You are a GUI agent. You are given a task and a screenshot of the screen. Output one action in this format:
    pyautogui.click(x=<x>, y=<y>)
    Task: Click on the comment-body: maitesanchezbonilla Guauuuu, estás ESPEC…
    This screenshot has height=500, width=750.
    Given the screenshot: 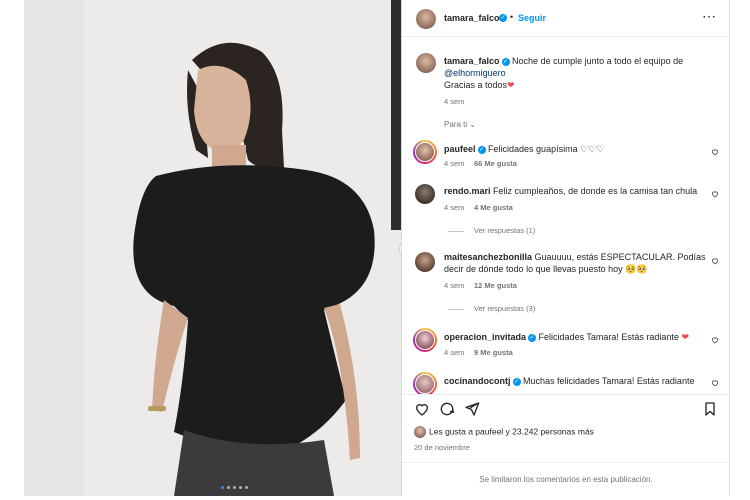 What is the action you would take?
    pyautogui.click(x=579, y=263)
    